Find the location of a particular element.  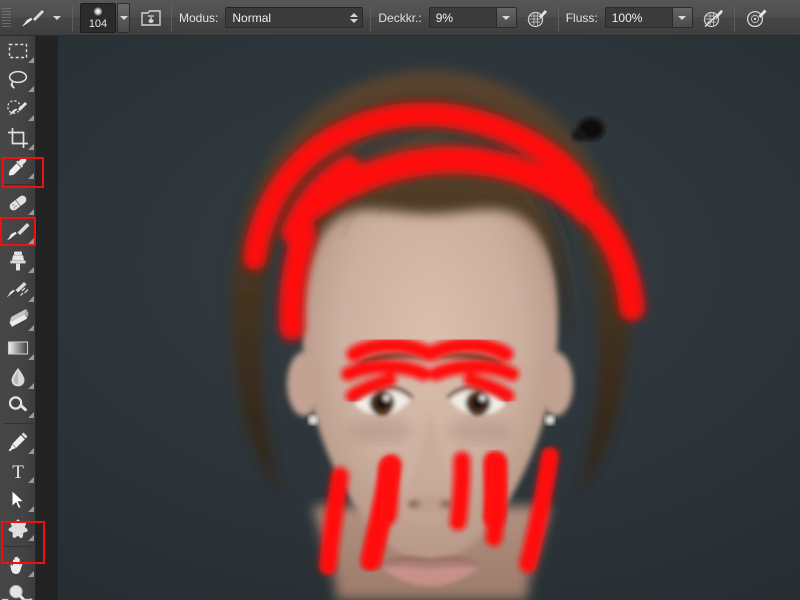

airbrush-disabled-icon is located at coordinates (713, 18).